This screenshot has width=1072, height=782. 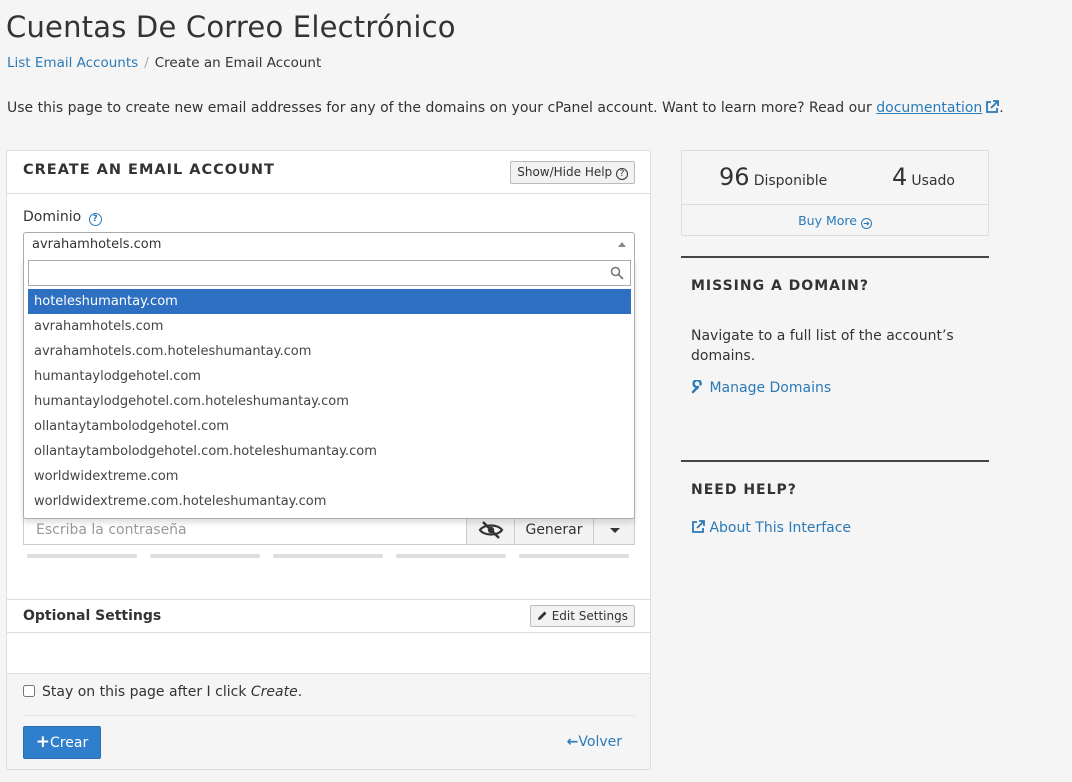 I want to click on breadcrumb-list-email-accounts-link: List Email Accounts, so click(x=72, y=63).